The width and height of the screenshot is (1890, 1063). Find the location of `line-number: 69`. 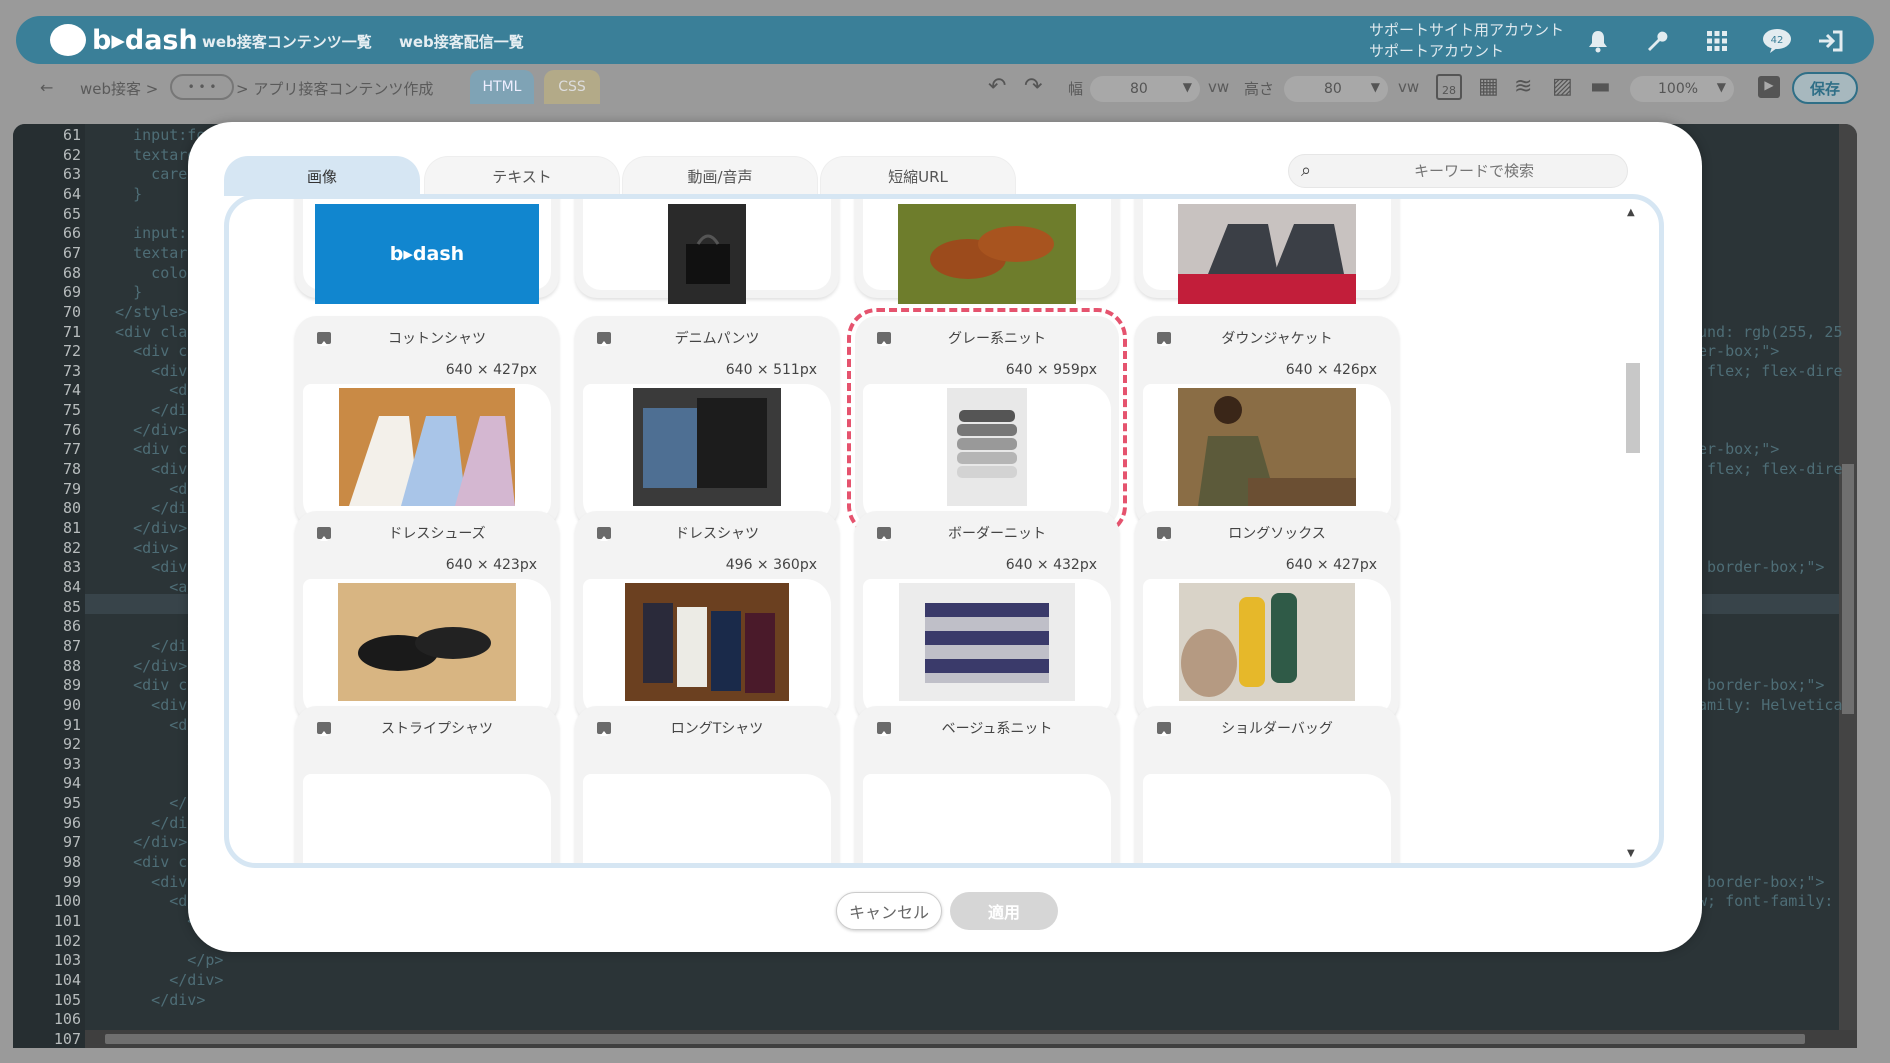

line-number: 69 is located at coordinates (71, 292).